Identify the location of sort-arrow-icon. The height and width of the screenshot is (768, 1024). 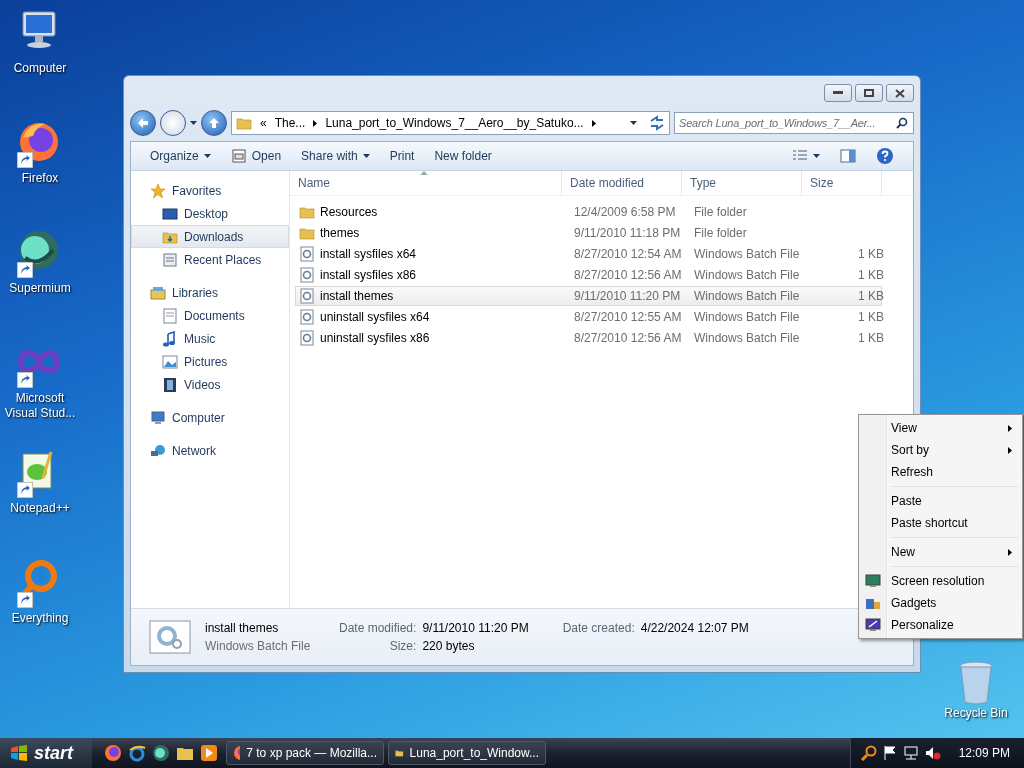
(424, 173).